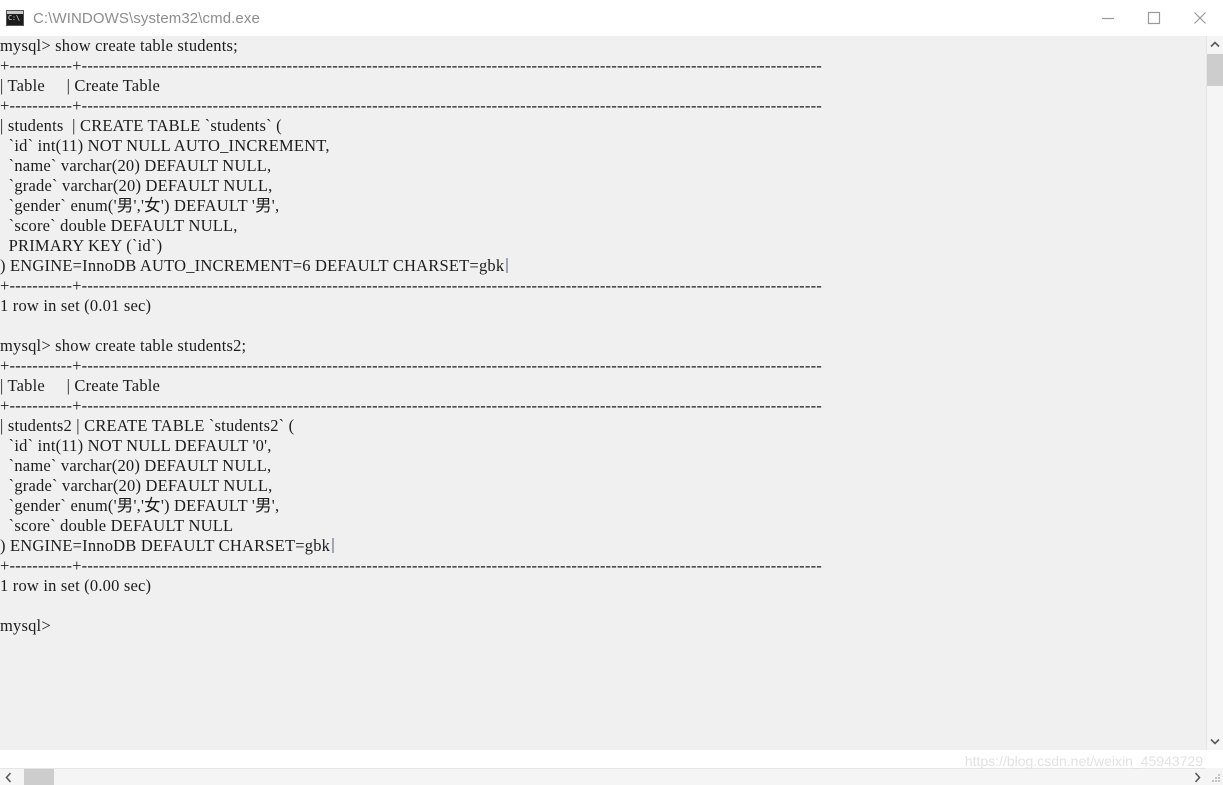 The image size is (1223, 785). I want to click on window-titlebar: C:\ C:\WINDOWS\system32\cmd.exe, so click(611, 18).